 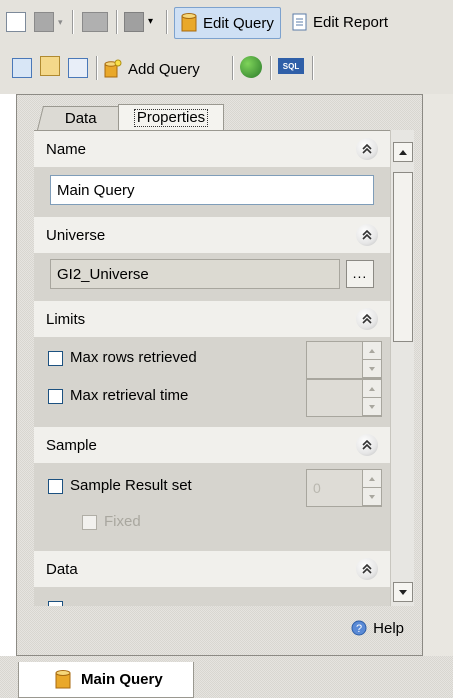 What do you see at coordinates (402, 368) in the screenshot?
I see `vertical-scrollbar` at bounding box center [402, 368].